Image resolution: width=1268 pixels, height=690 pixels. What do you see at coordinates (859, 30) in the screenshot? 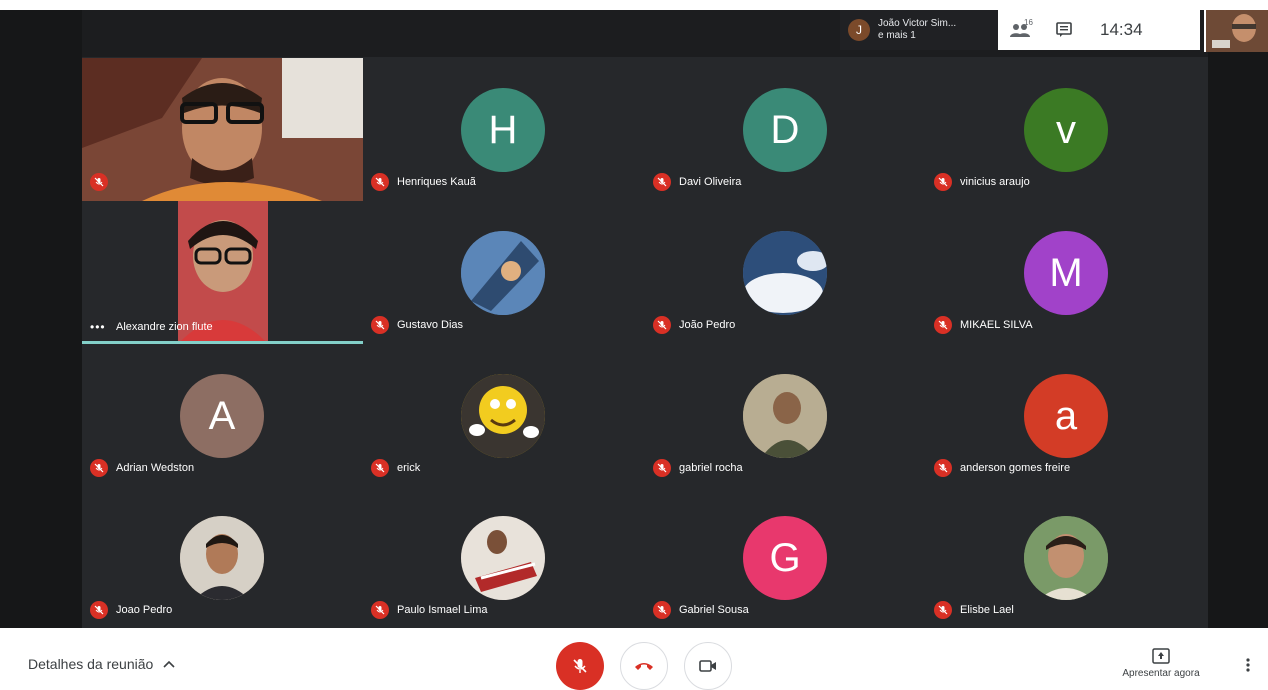
I see `presenter-avatar: J` at bounding box center [859, 30].